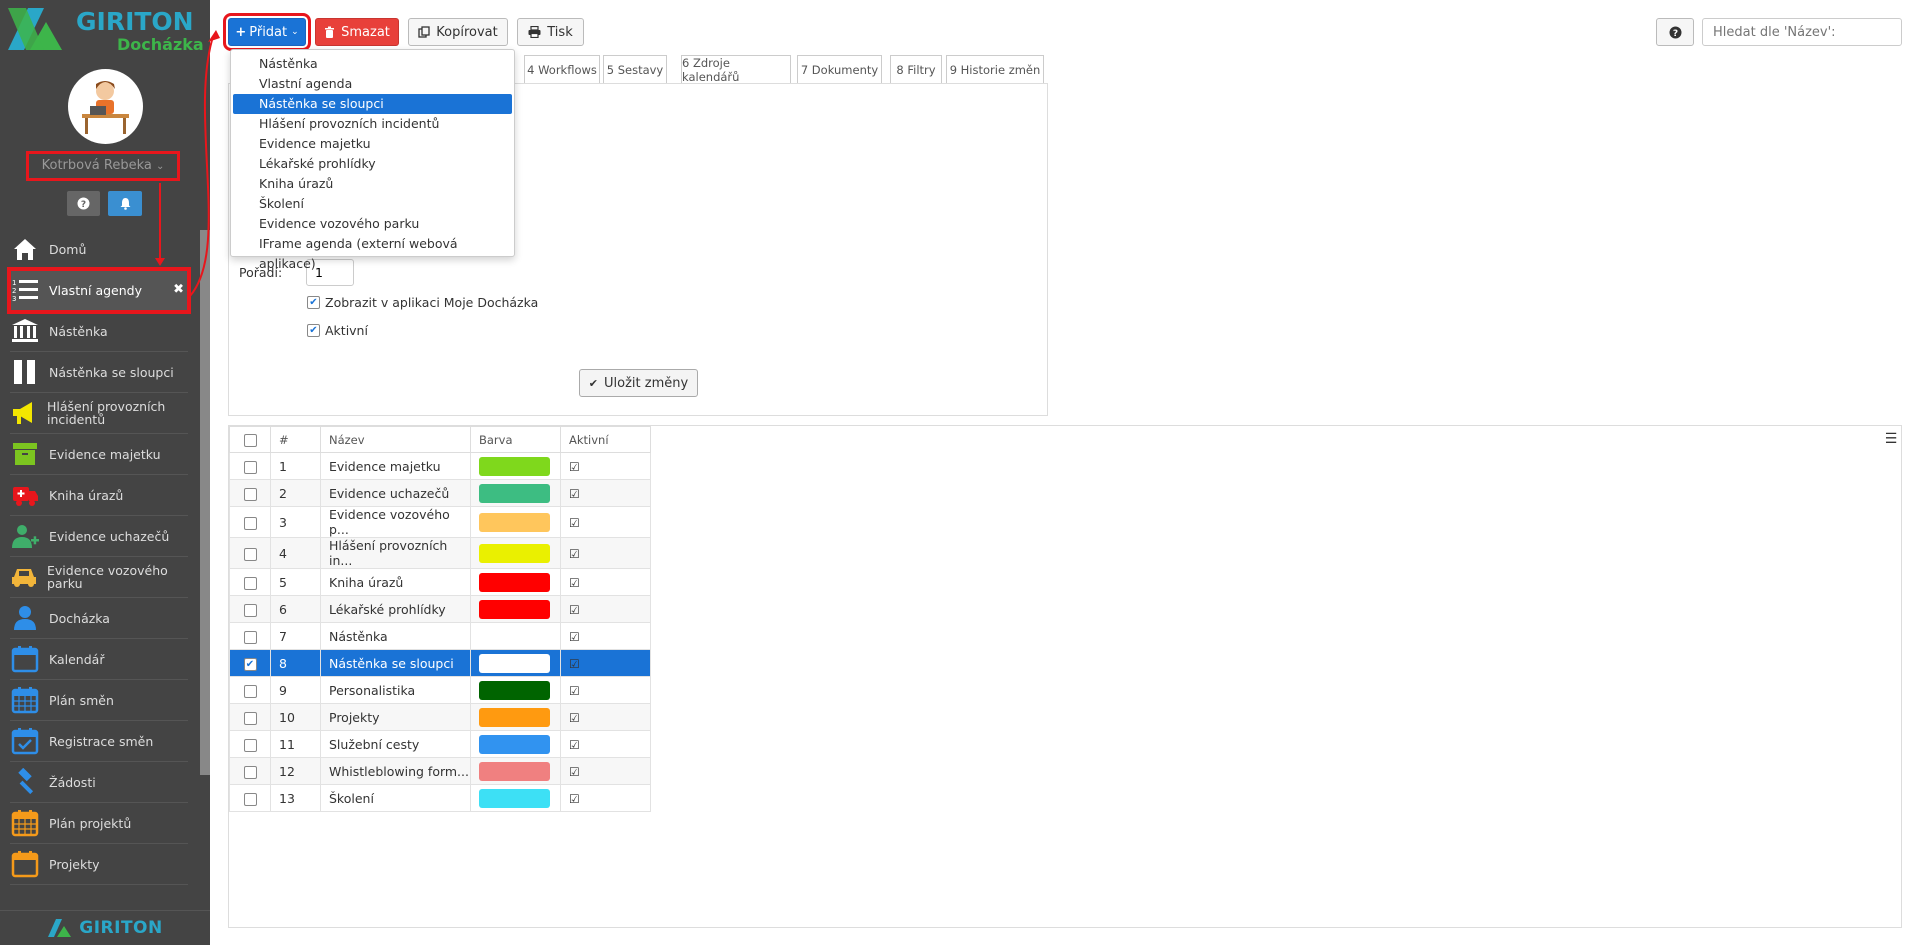  What do you see at coordinates (395, 439) in the screenshot?
I see `column-header-name: Název` at bounding box center [395, 439].